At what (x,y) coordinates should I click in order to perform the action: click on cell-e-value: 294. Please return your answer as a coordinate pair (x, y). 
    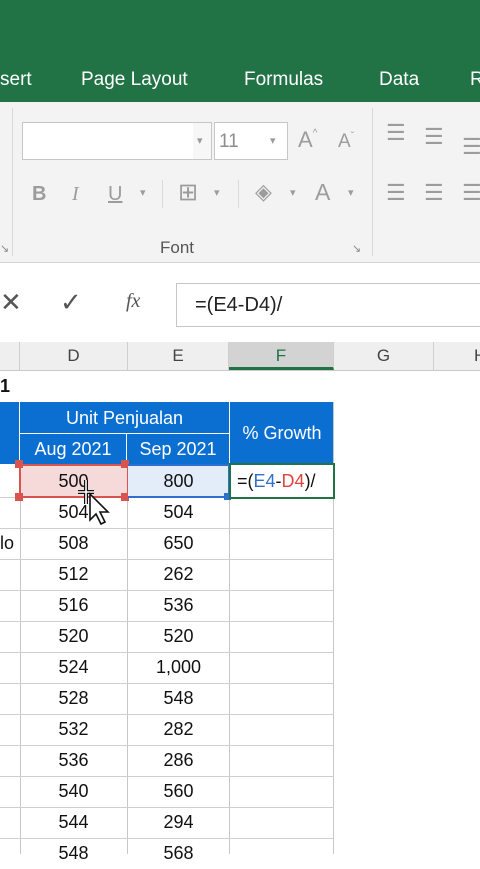
    Looking at the image, I should click on (178, 822).